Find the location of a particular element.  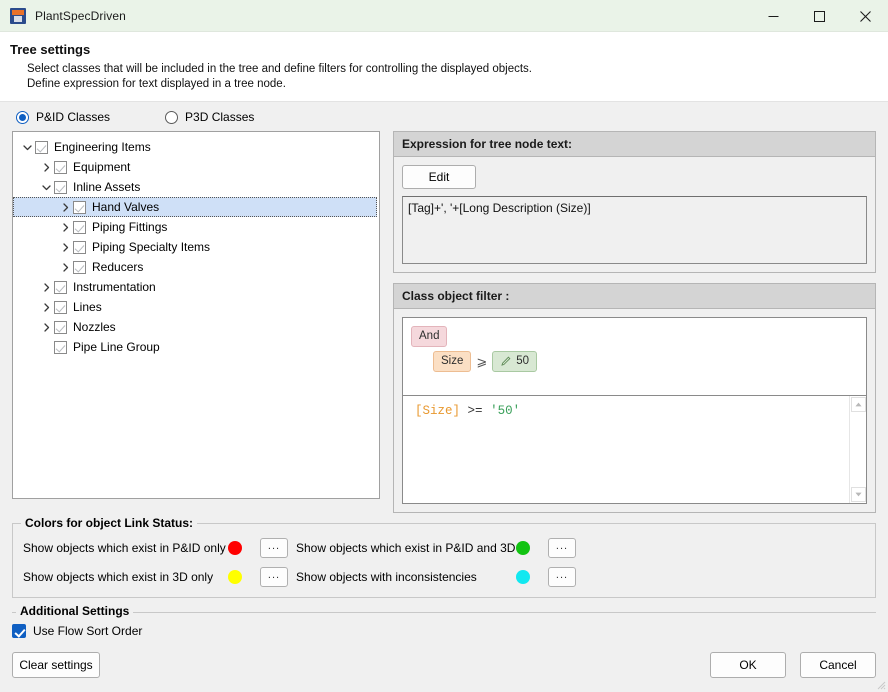

filter-field-chip: Size is located at coordinates (452, 361).